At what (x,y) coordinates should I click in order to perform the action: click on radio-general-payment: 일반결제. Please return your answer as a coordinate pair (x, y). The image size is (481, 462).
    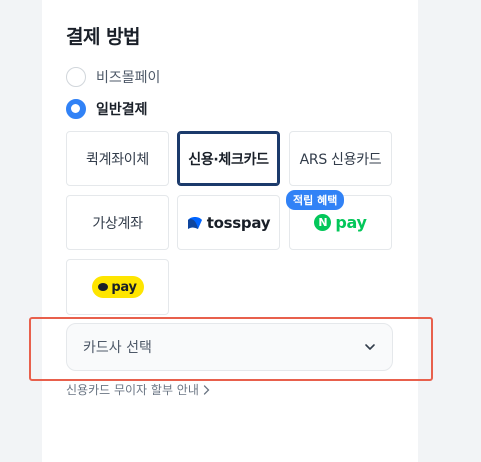
    Looking at the image, I should click on (107, 109).